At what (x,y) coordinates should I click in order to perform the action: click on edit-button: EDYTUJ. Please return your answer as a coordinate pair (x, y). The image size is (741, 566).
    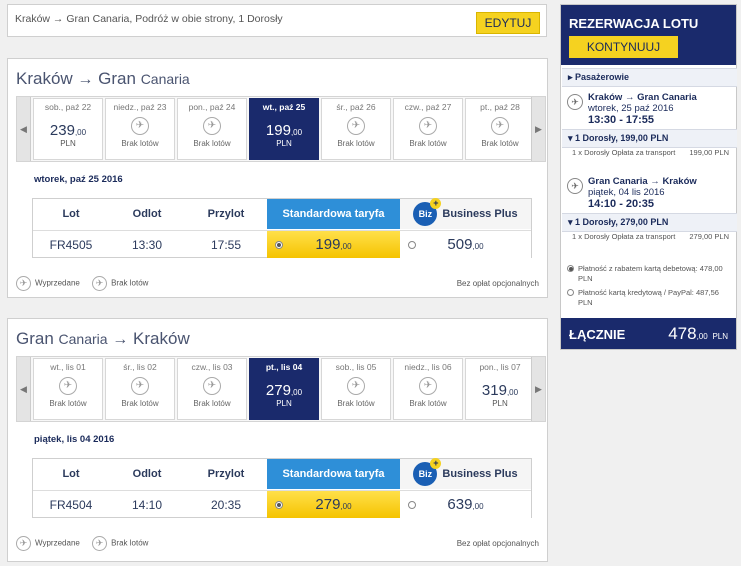
    Looking at the image, I should click on (508, 23).